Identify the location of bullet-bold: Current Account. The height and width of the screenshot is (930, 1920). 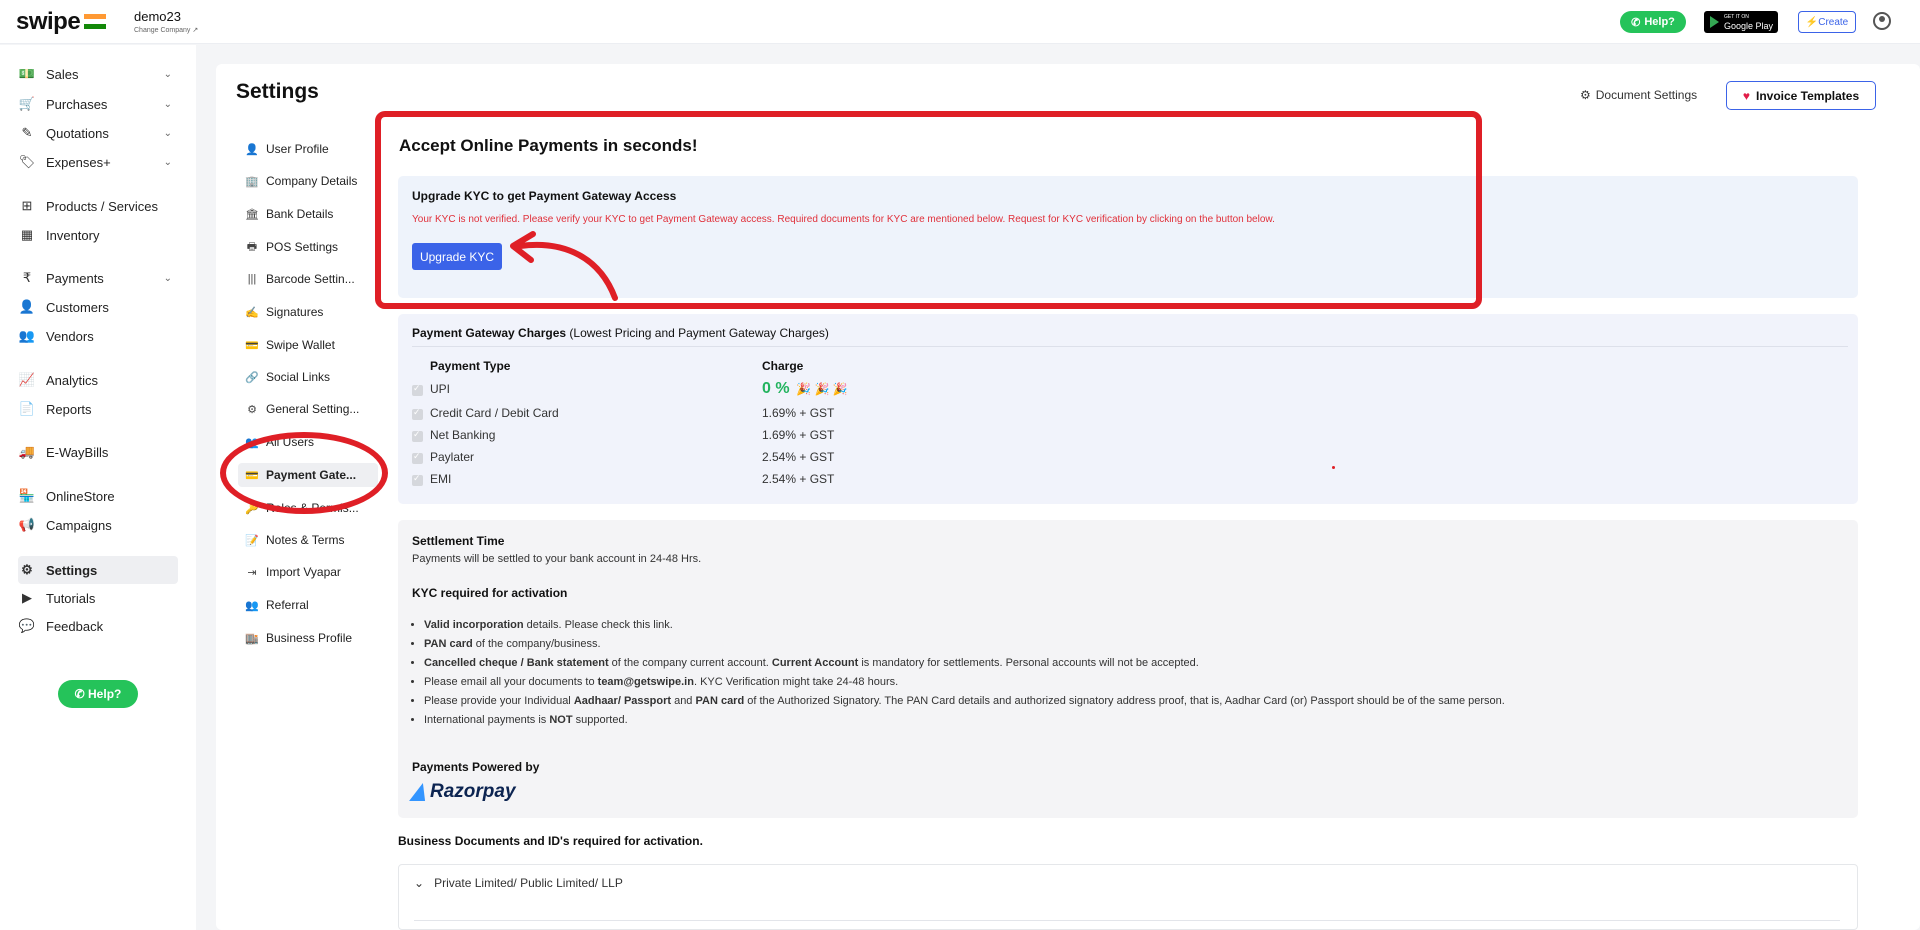
(815, 663).